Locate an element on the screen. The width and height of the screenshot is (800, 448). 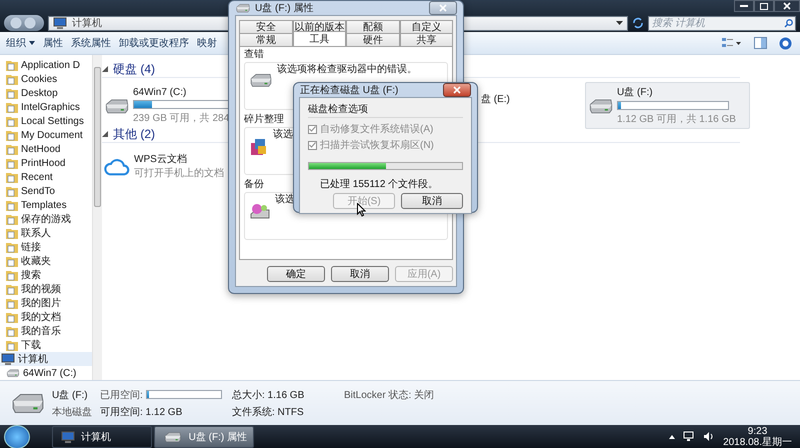
group-title: 磁盘检查选项 is located at coordinates (385, 110).